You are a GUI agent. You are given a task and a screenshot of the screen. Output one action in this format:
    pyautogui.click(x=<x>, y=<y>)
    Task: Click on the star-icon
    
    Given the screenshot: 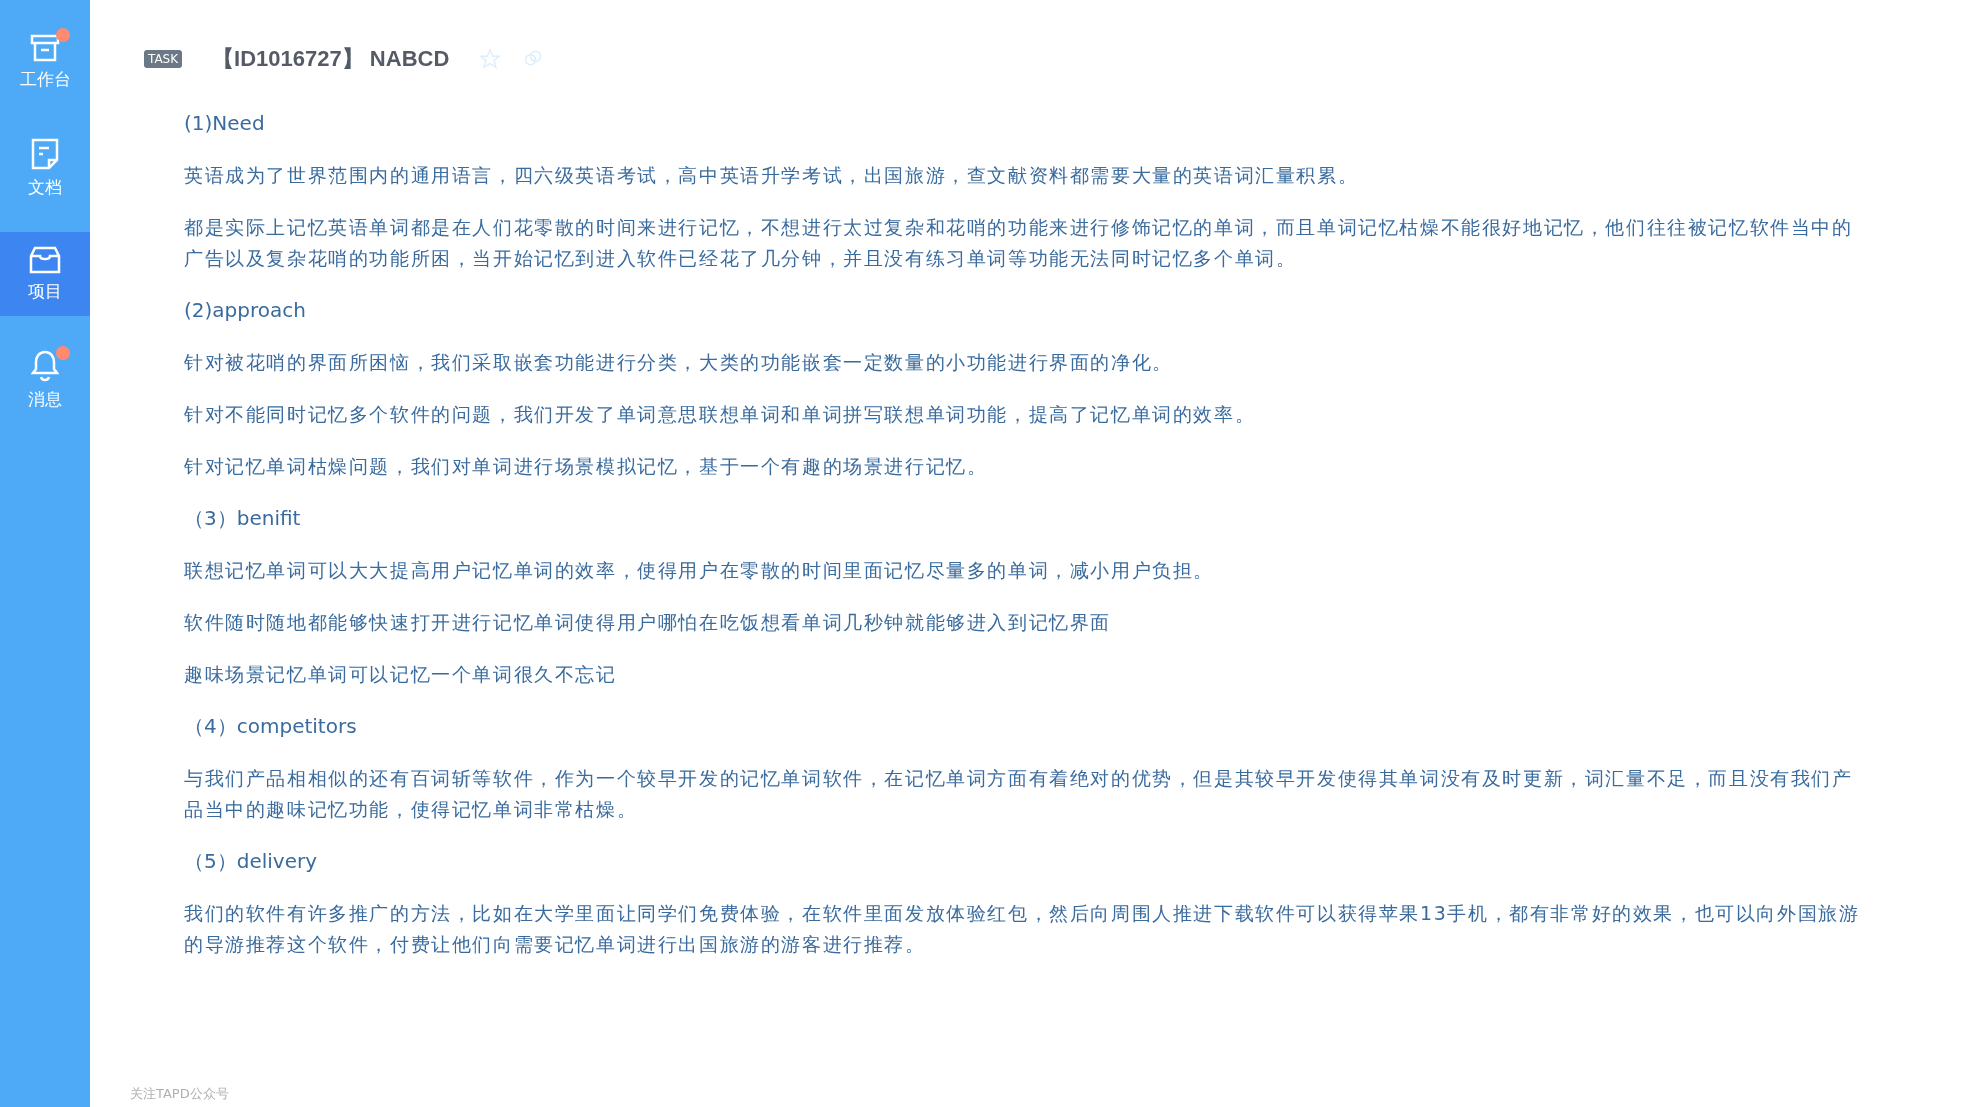 What is the action you would take?
    pyautogui.click(x=490, y=59)
    